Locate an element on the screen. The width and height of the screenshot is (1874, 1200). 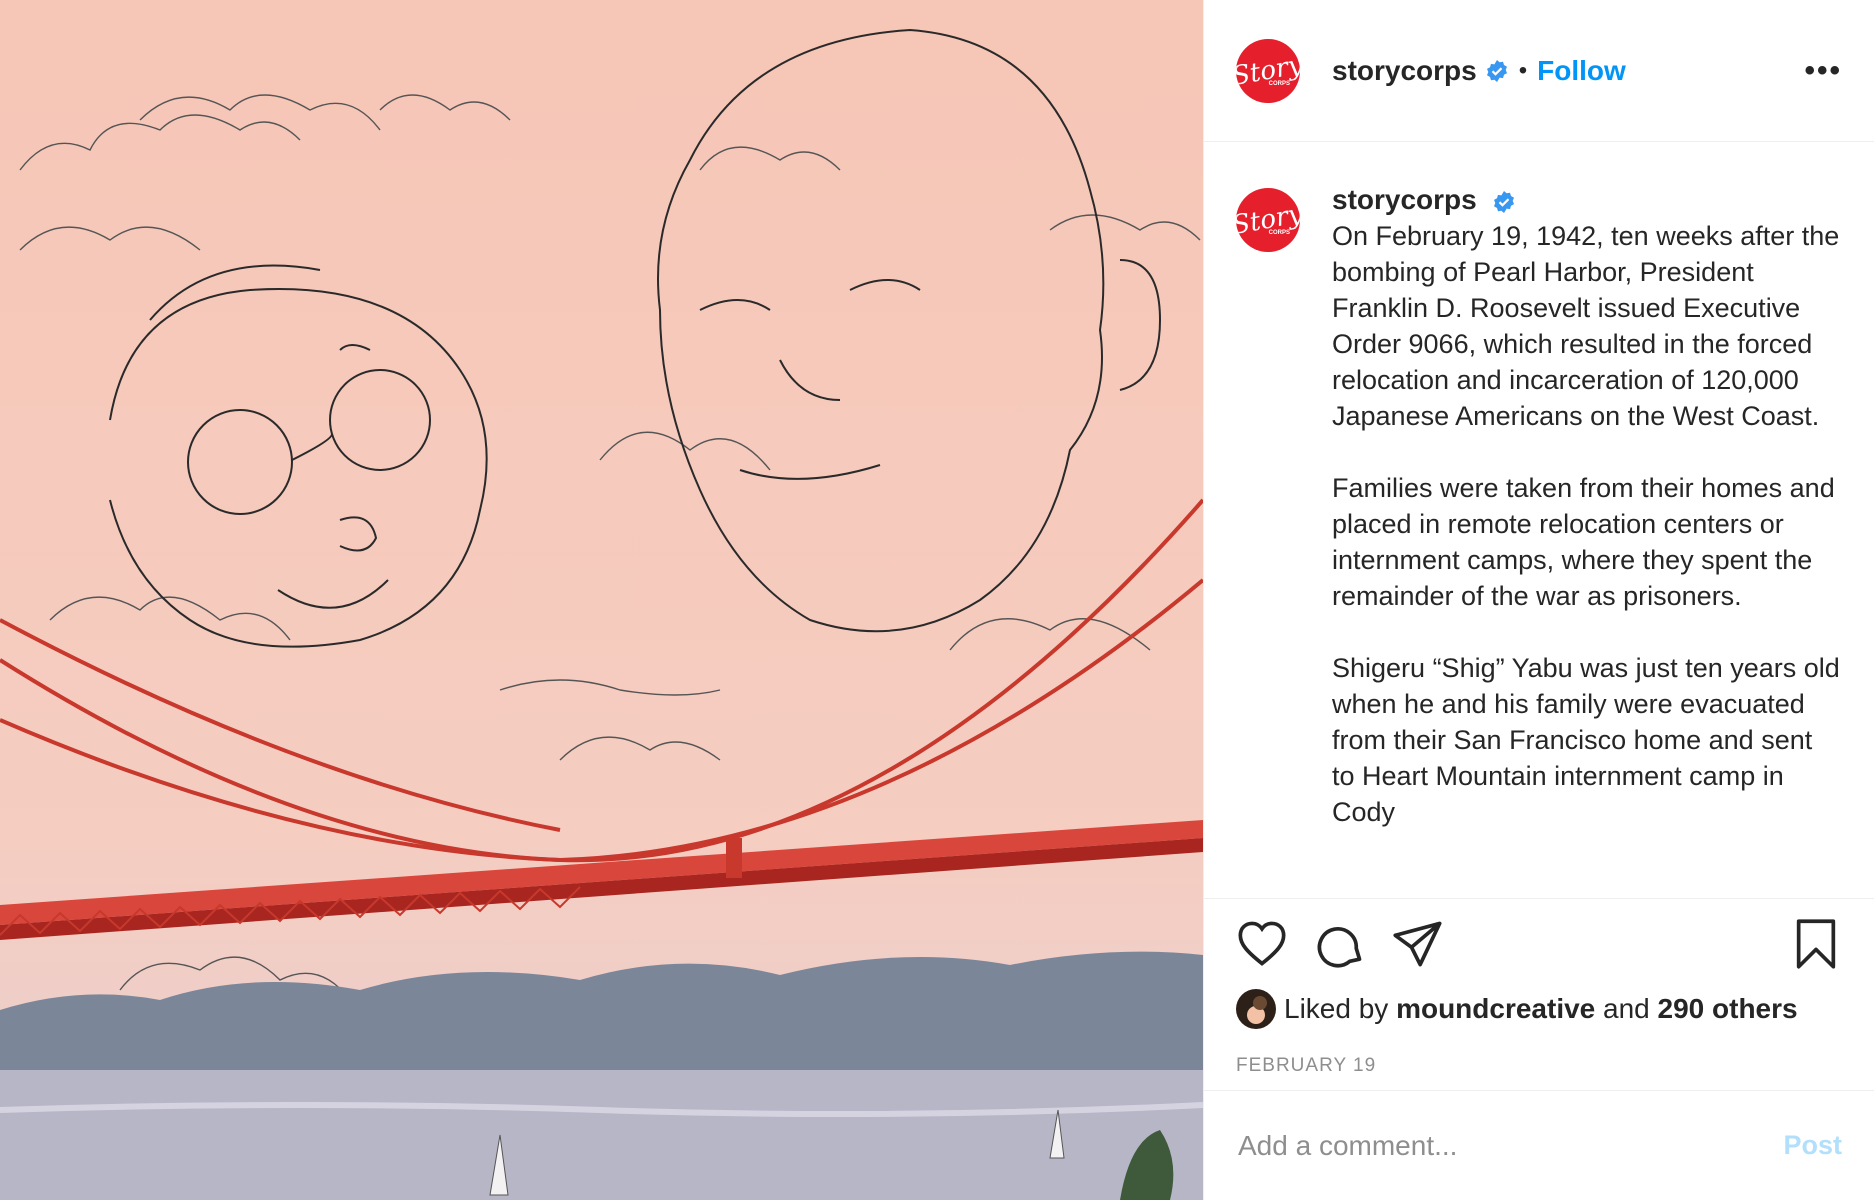
likes-conjunction: and is located at coordinates (1626, 1008).